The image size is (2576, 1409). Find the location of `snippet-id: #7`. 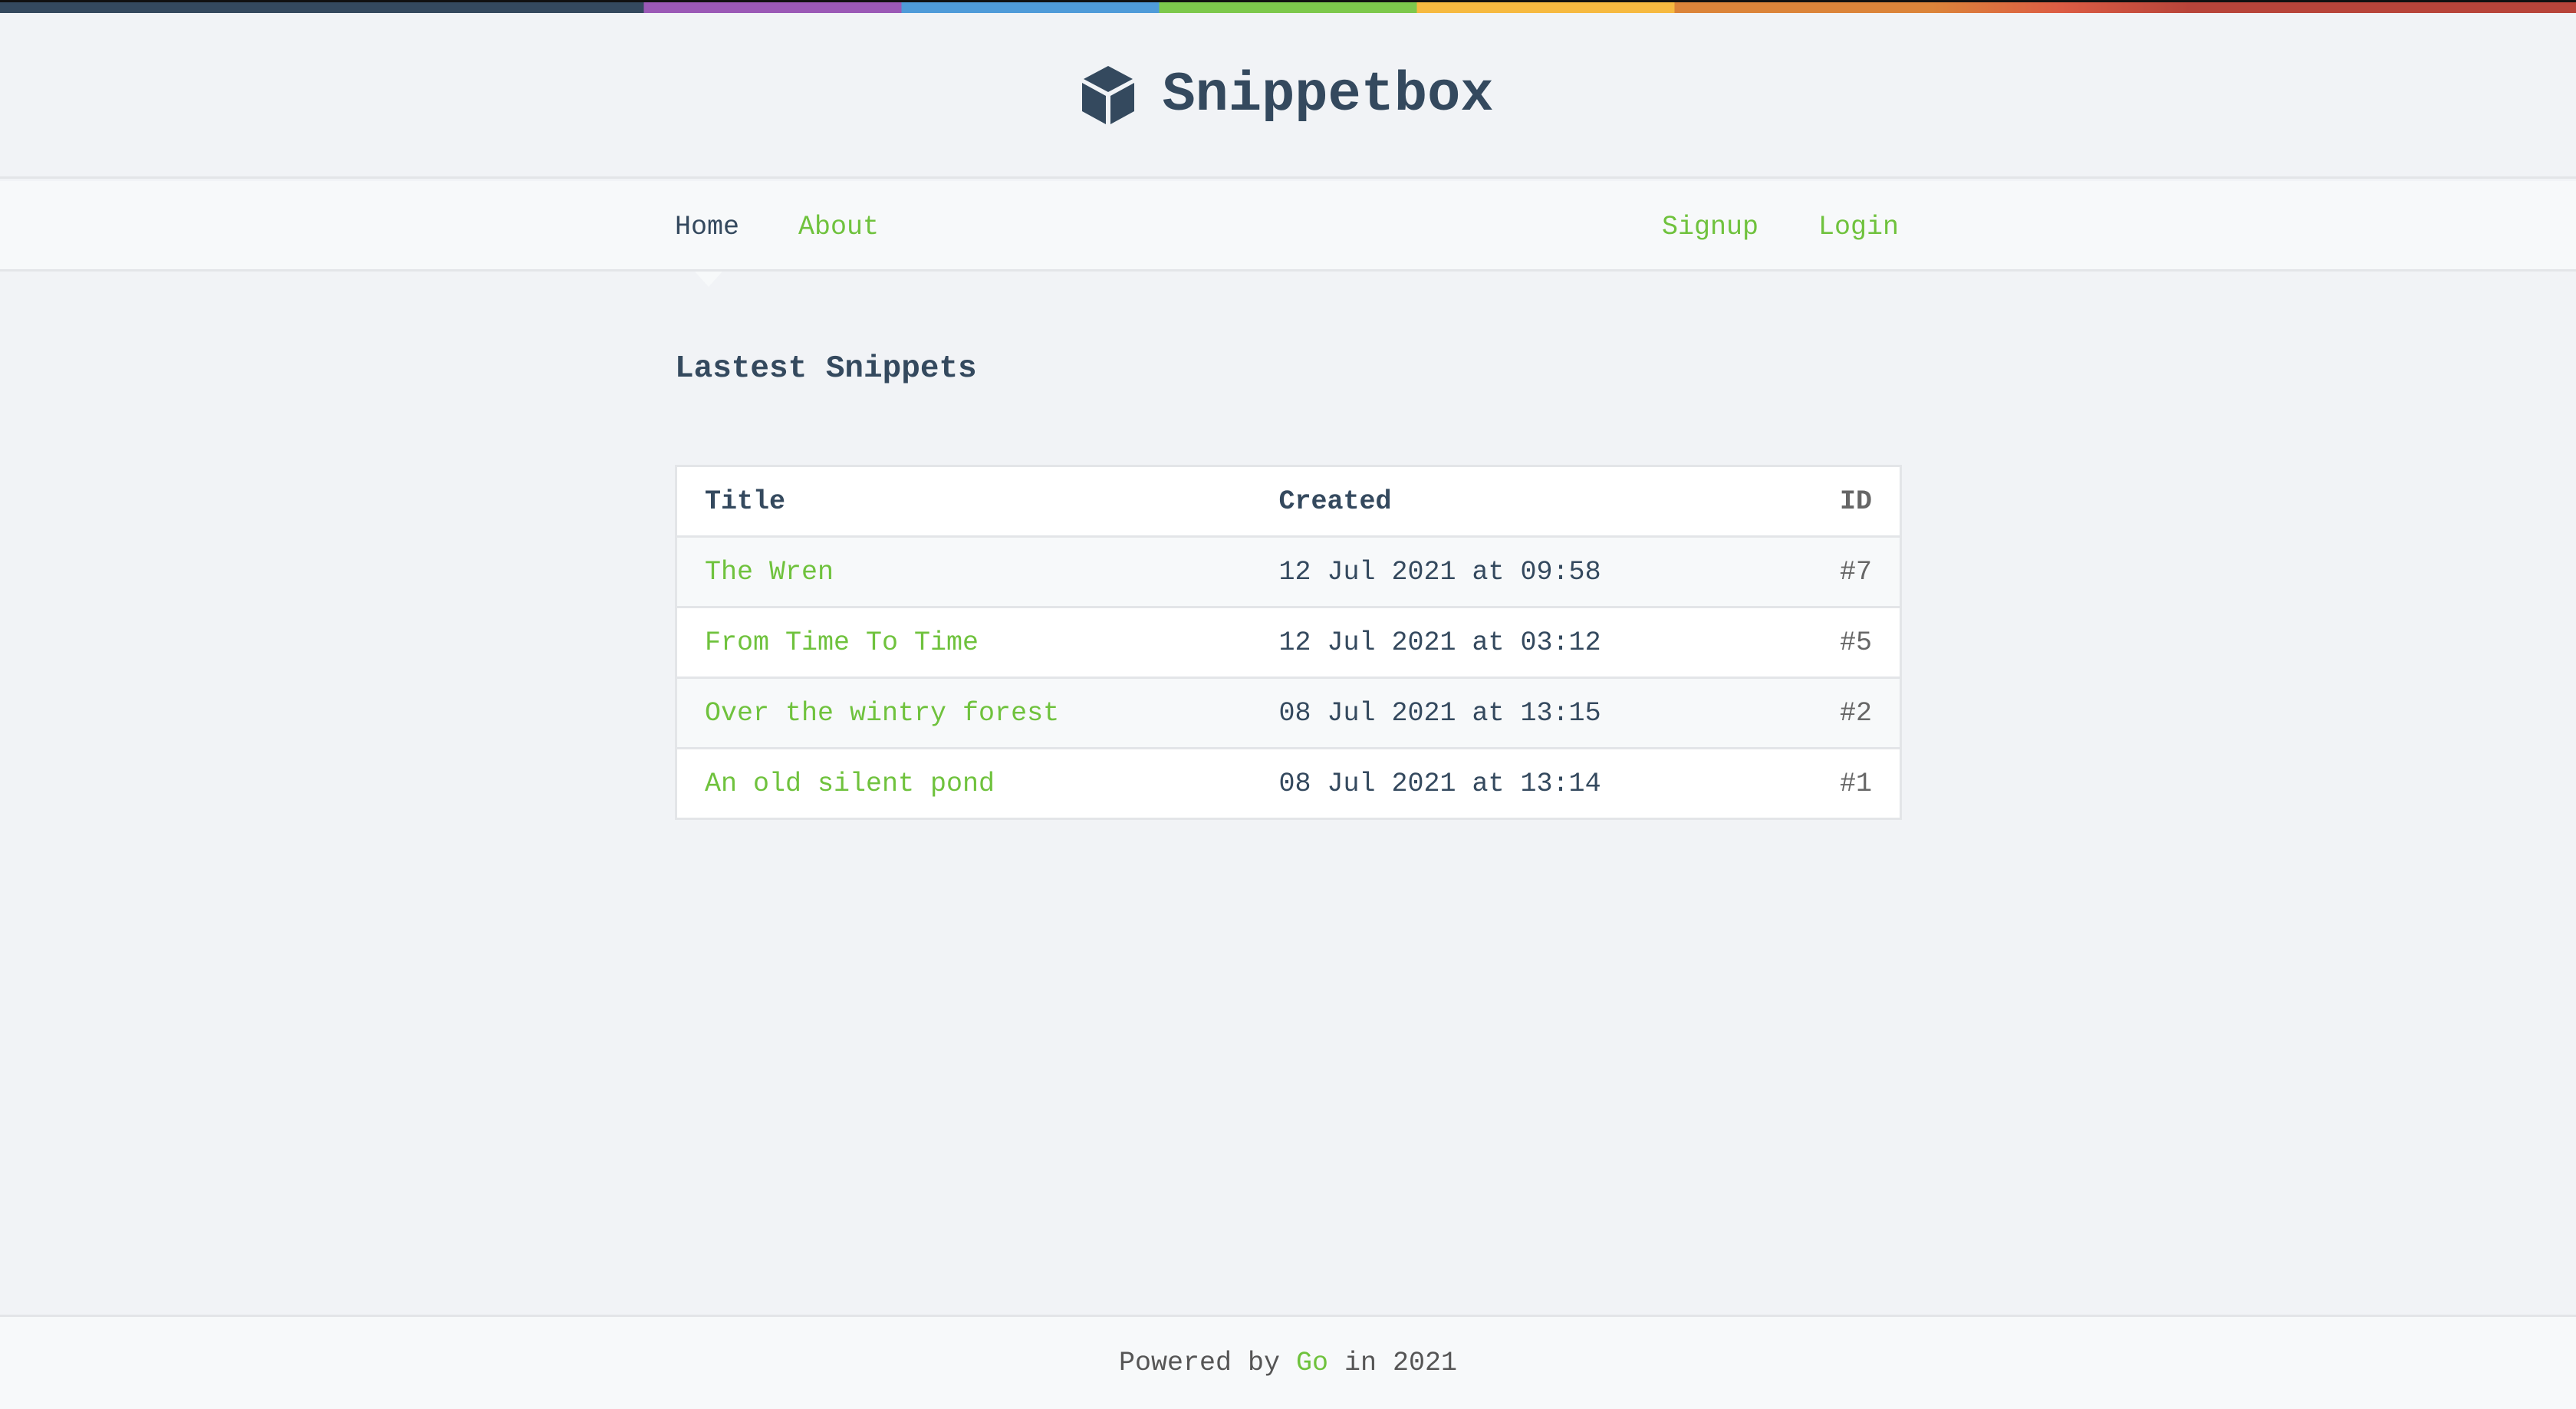

snippet-id: #7 is located at coordinates (1839, 572).